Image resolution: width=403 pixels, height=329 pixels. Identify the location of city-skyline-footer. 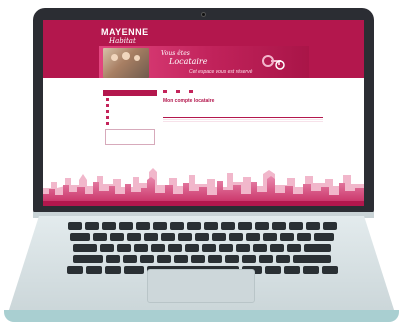
(203, 182).